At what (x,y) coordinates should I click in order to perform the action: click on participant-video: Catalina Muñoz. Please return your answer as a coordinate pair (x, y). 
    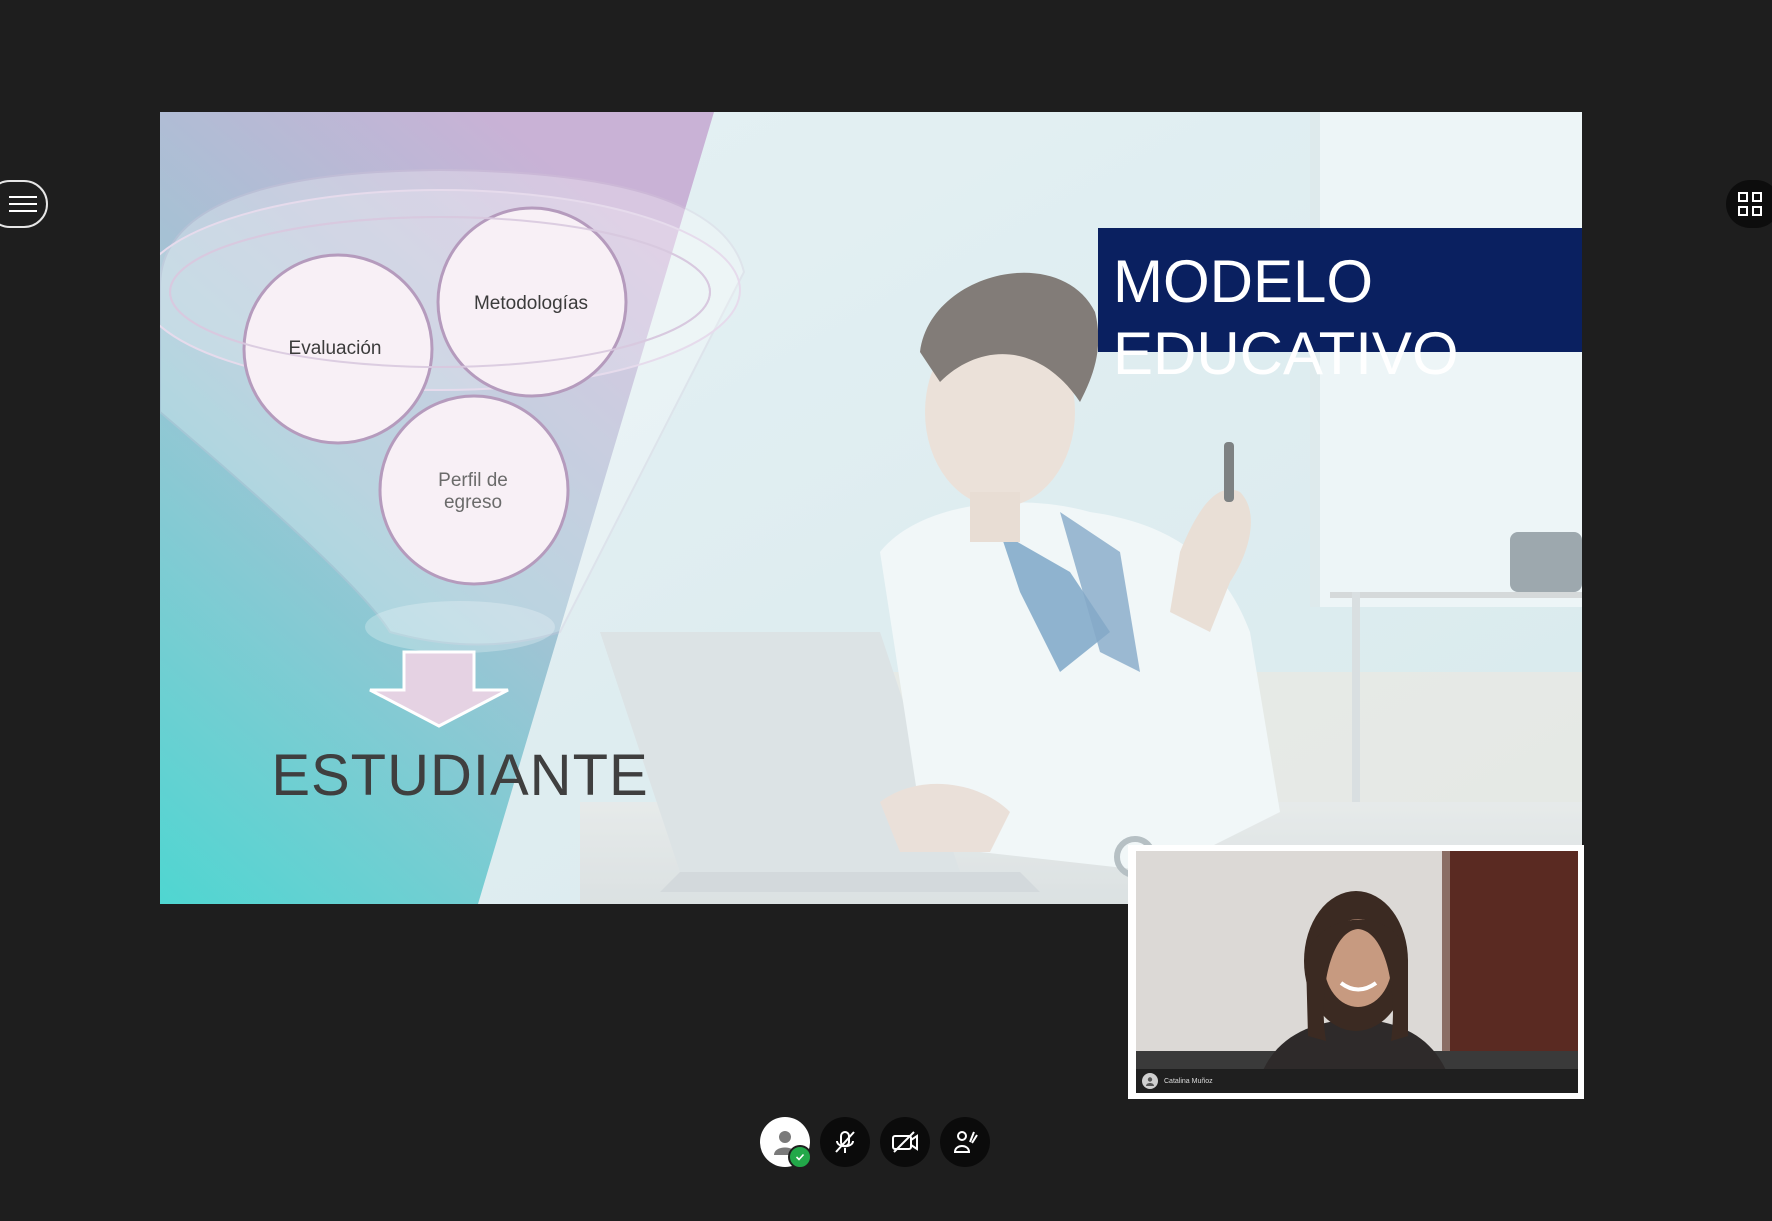
    Looking at the image, I should click on (1356, 972).